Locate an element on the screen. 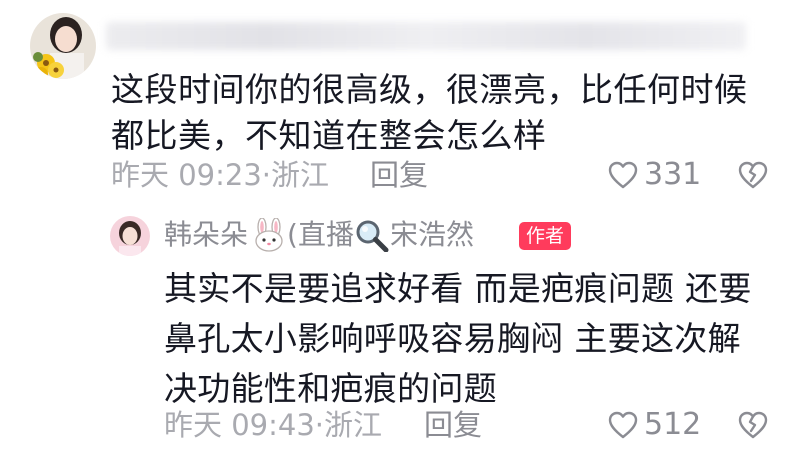 This screenshot has width=800, height=458. reply-like-count: 512 is located at coordinates (673, 424).